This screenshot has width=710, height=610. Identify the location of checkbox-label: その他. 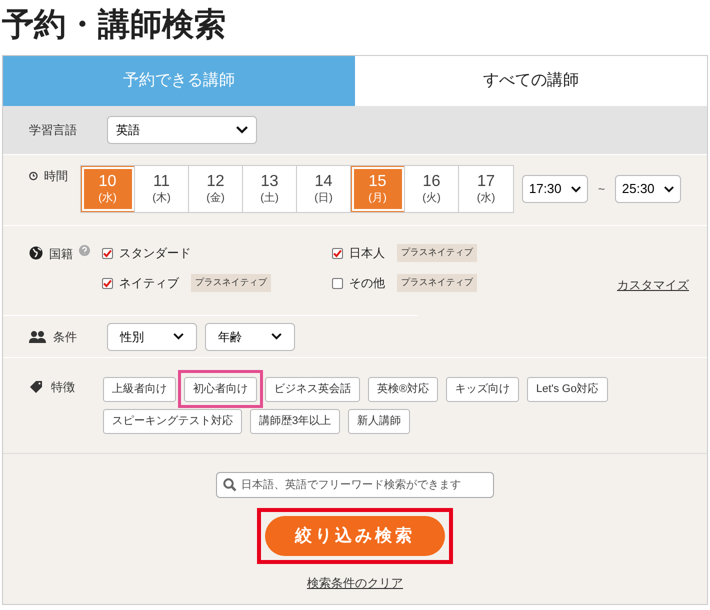
(367, 283).